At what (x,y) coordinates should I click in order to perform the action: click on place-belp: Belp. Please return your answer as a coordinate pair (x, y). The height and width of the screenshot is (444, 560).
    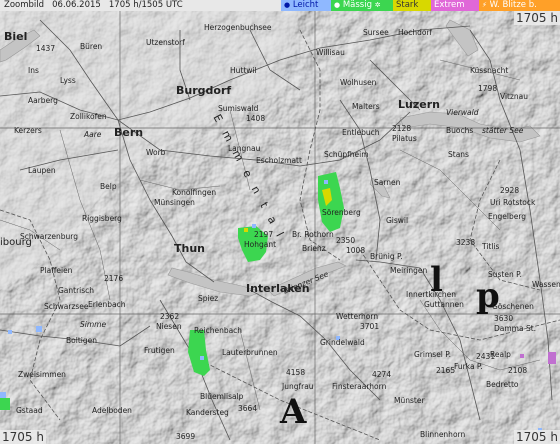
    Looking at the image, I should click on (108, 186).